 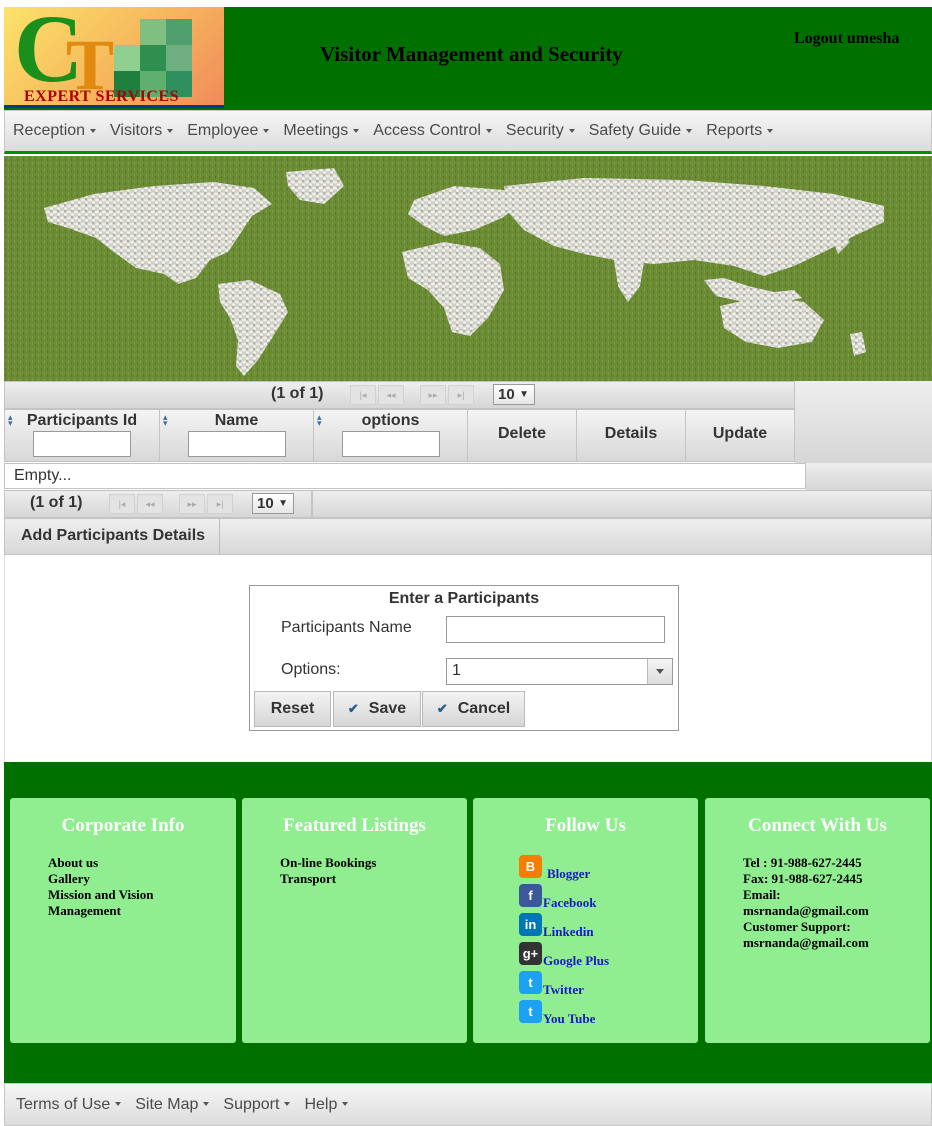 I want to click on column-label: Participants Id, so click(x=82, y=420).